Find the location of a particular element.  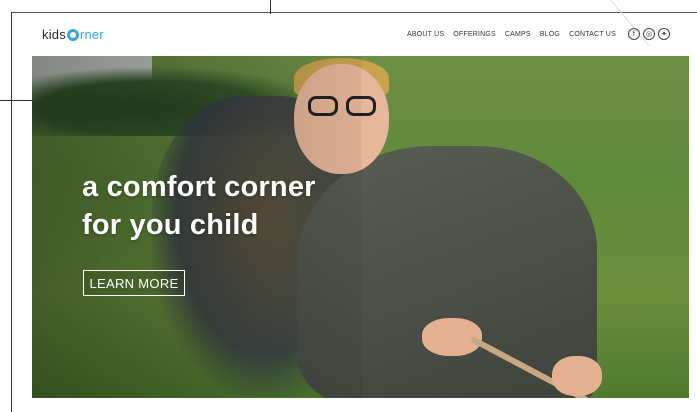

logo-suffix: rner is located at coordinates (91, 34).